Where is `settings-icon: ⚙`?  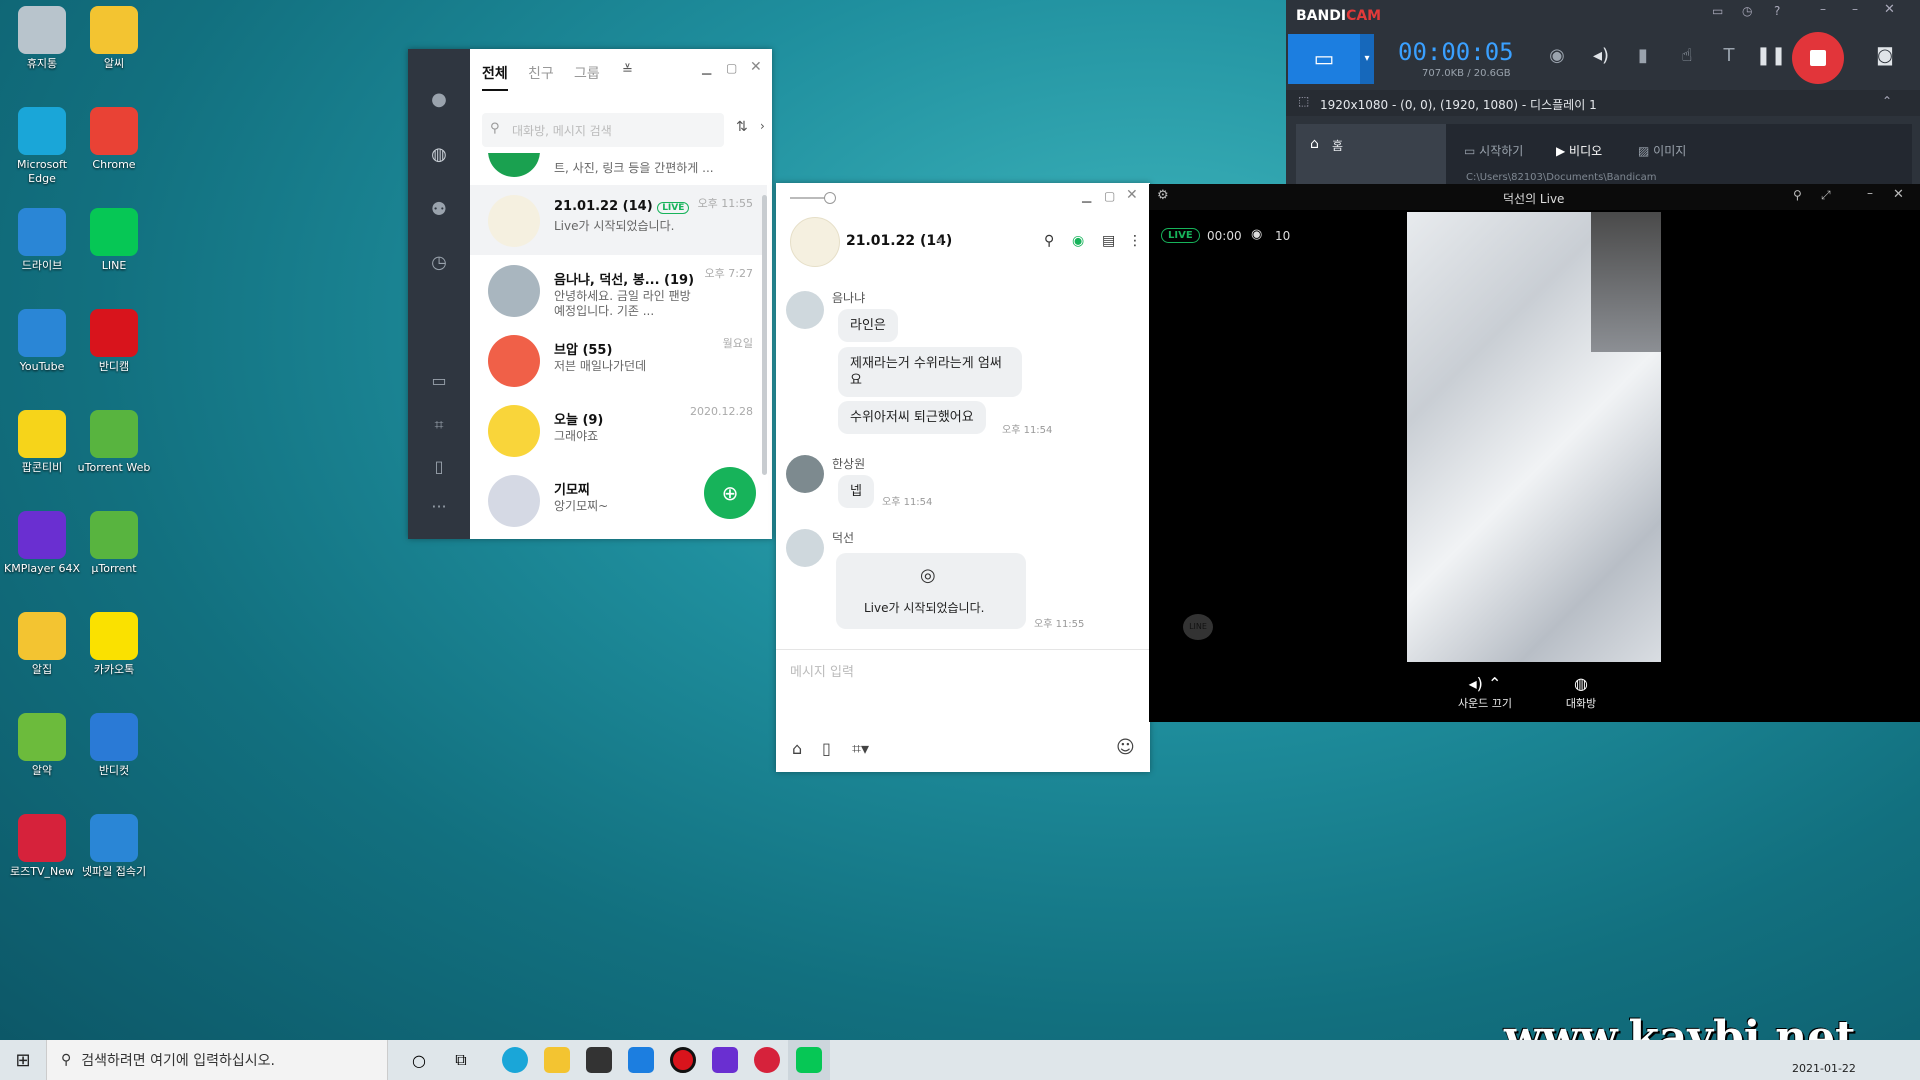
settings-icon: ⚙ is located at coordinates (1163, 195).